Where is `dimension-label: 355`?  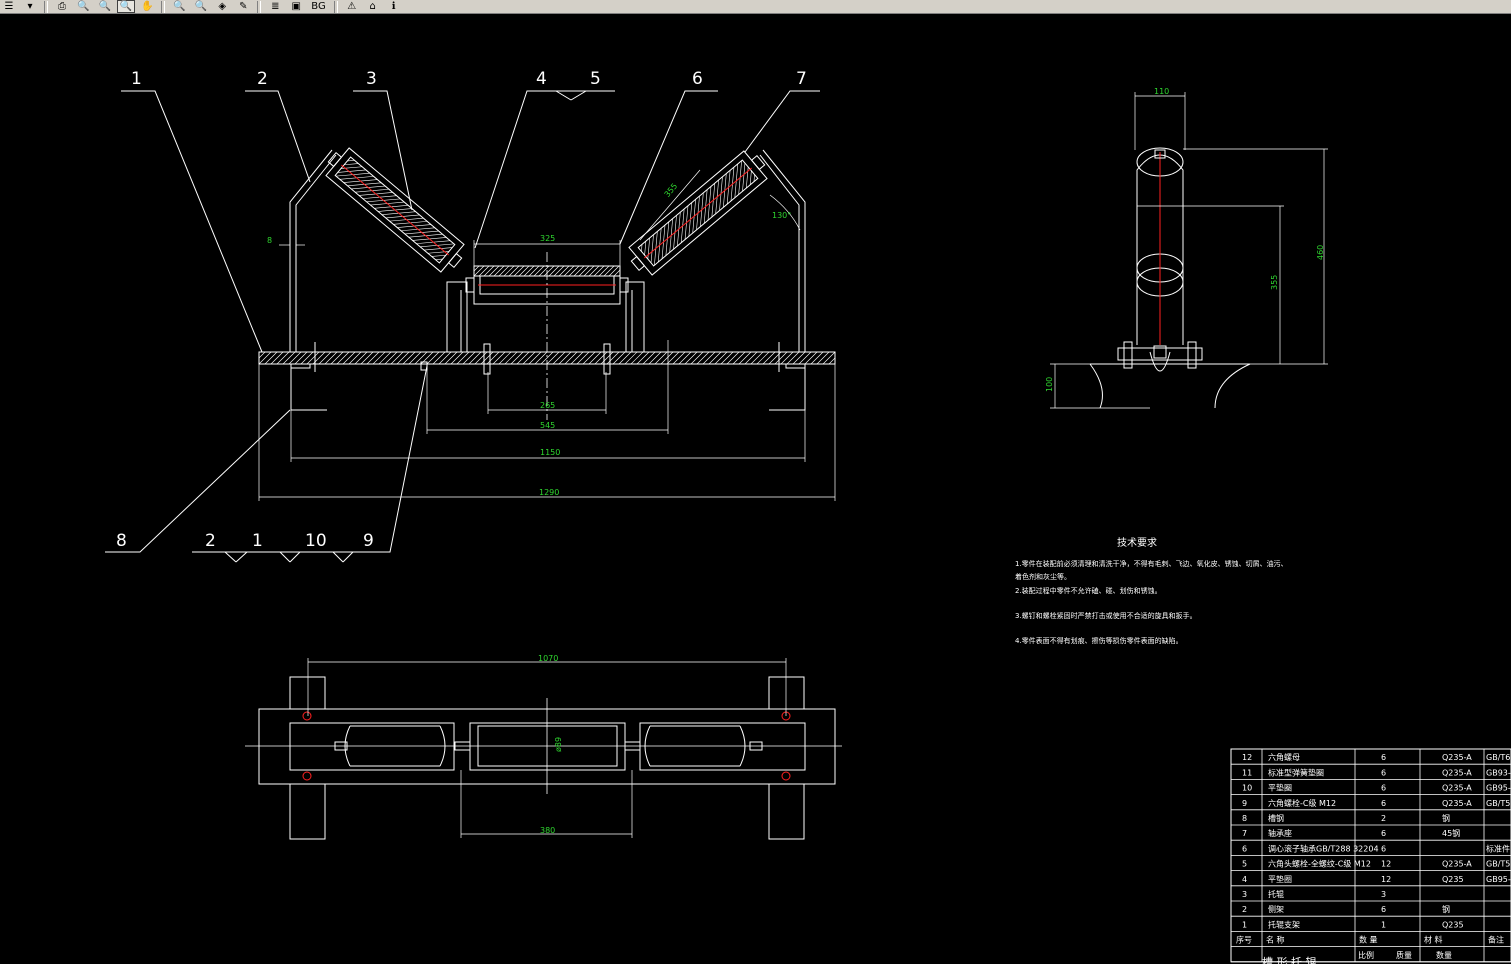
dimension-label: 355 is located at coordinates (671, 190).